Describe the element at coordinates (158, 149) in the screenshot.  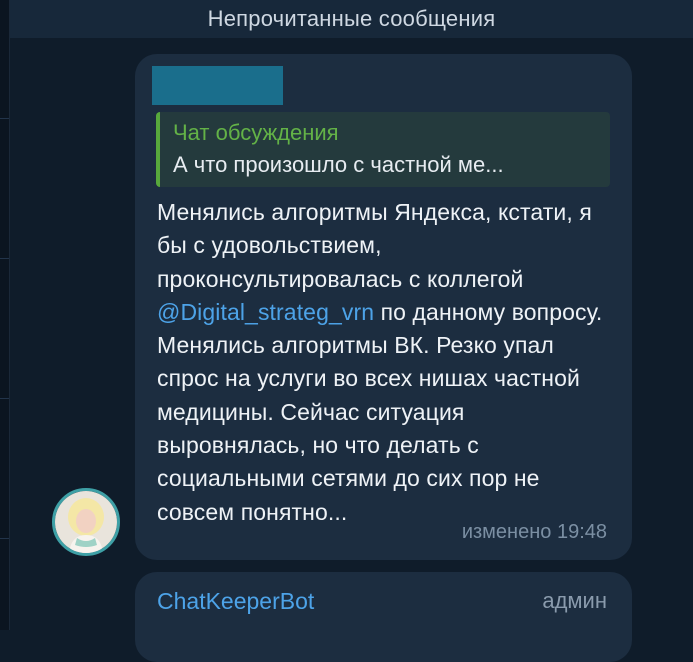
I see `reply-accent-bar` at that location.